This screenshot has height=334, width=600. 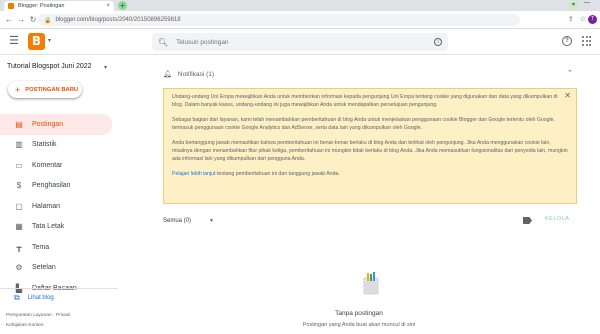 I want to click on blog-selector-chevron-icon: ▾, so click(x=105, y=67).